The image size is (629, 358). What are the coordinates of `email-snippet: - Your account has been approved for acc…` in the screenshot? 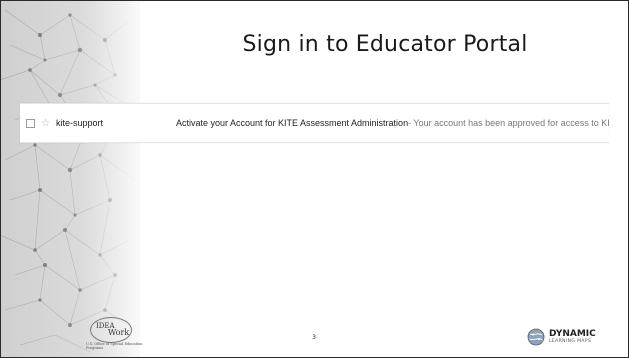 It's located at (508, 123).